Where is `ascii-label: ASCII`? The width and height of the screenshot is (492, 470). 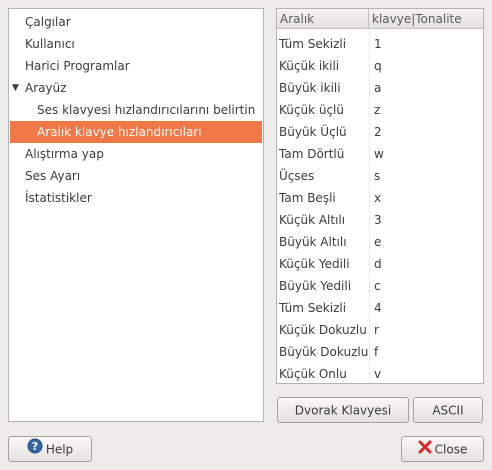
ascii-label: ASCII is located at coordinates (448, 410).